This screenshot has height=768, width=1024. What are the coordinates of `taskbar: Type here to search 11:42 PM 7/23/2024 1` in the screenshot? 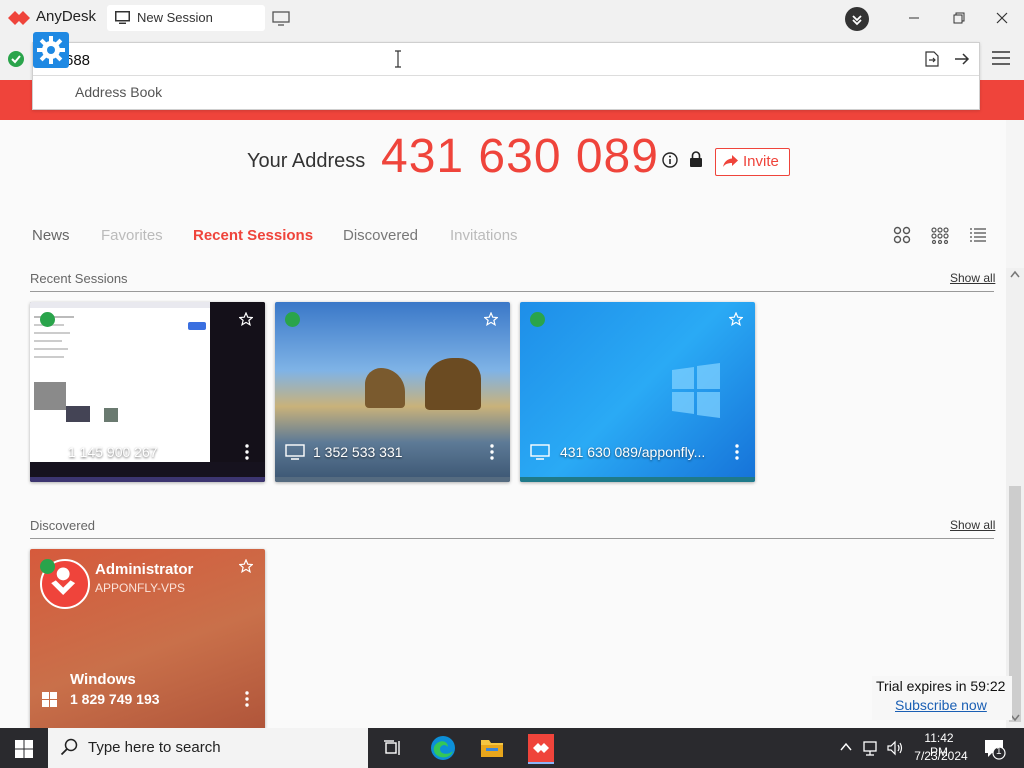 It's located at (512, 748).